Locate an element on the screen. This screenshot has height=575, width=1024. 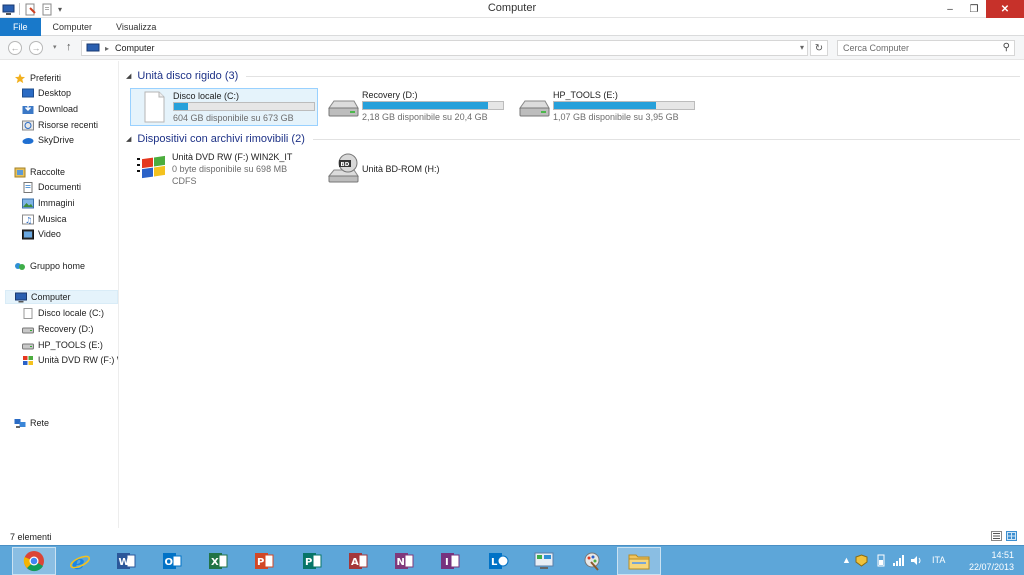
details-view-icon is located at coordinates (996, 536).